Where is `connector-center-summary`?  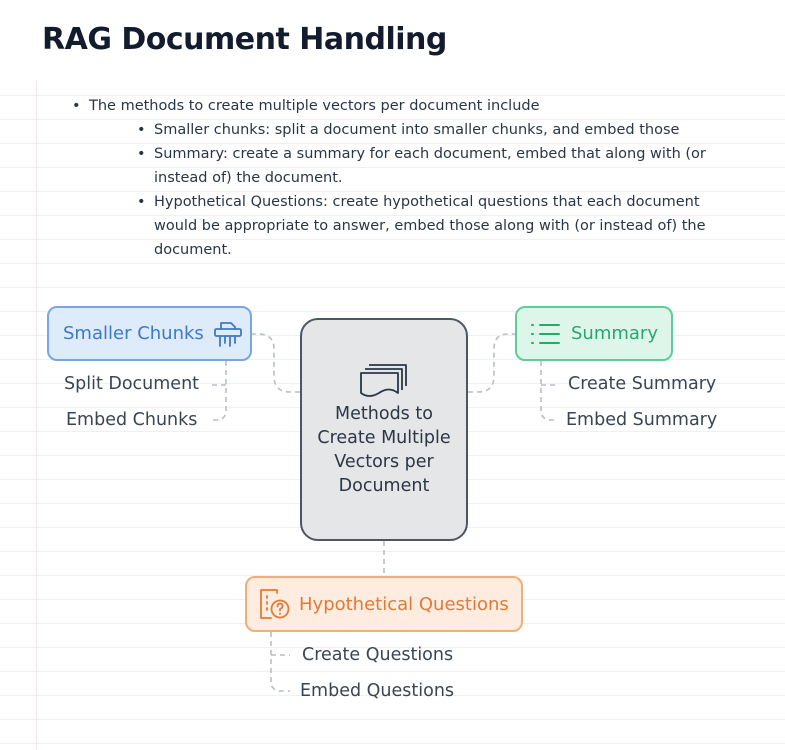 connector-center-summary is located at coordinates (491, 363).